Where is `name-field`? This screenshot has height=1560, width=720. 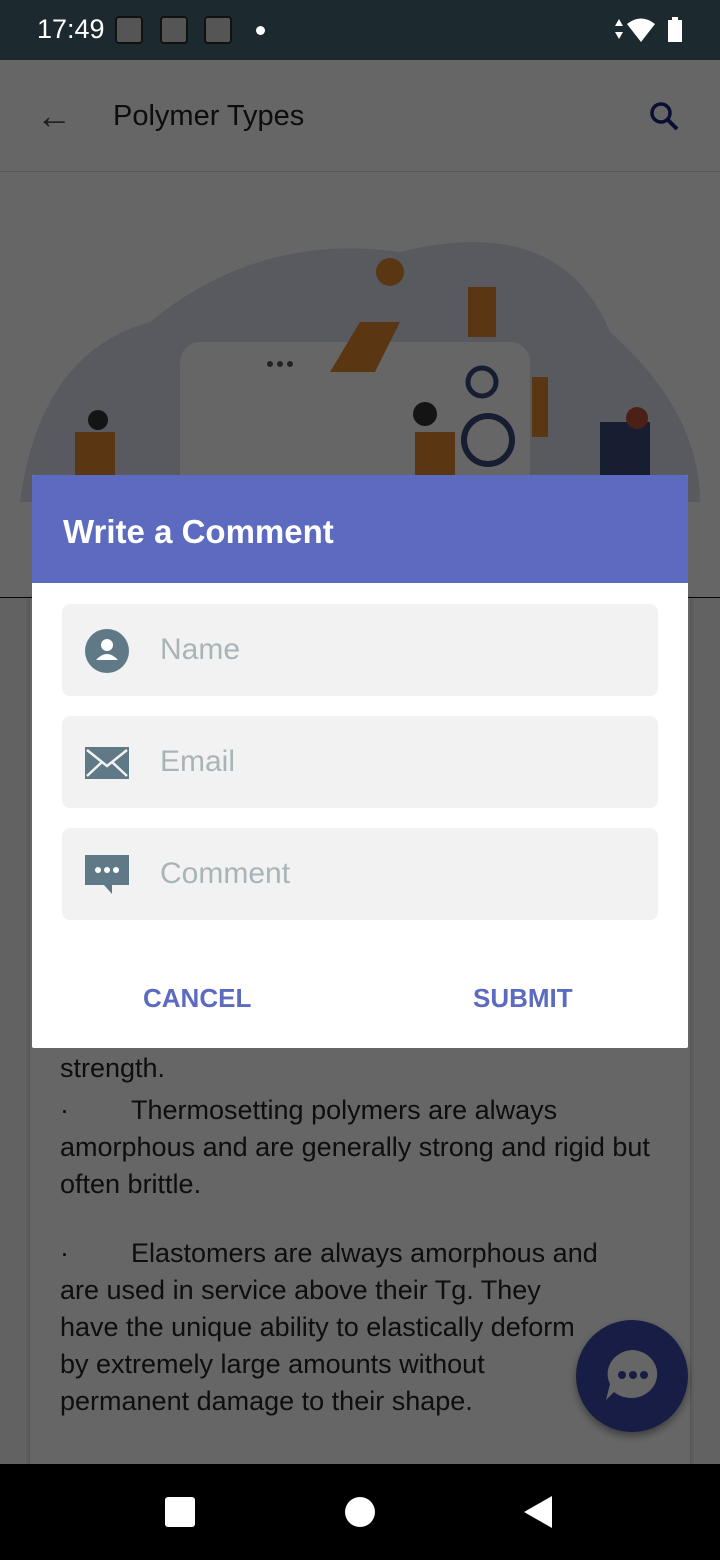 name-field is located at coordinates (360, 650).